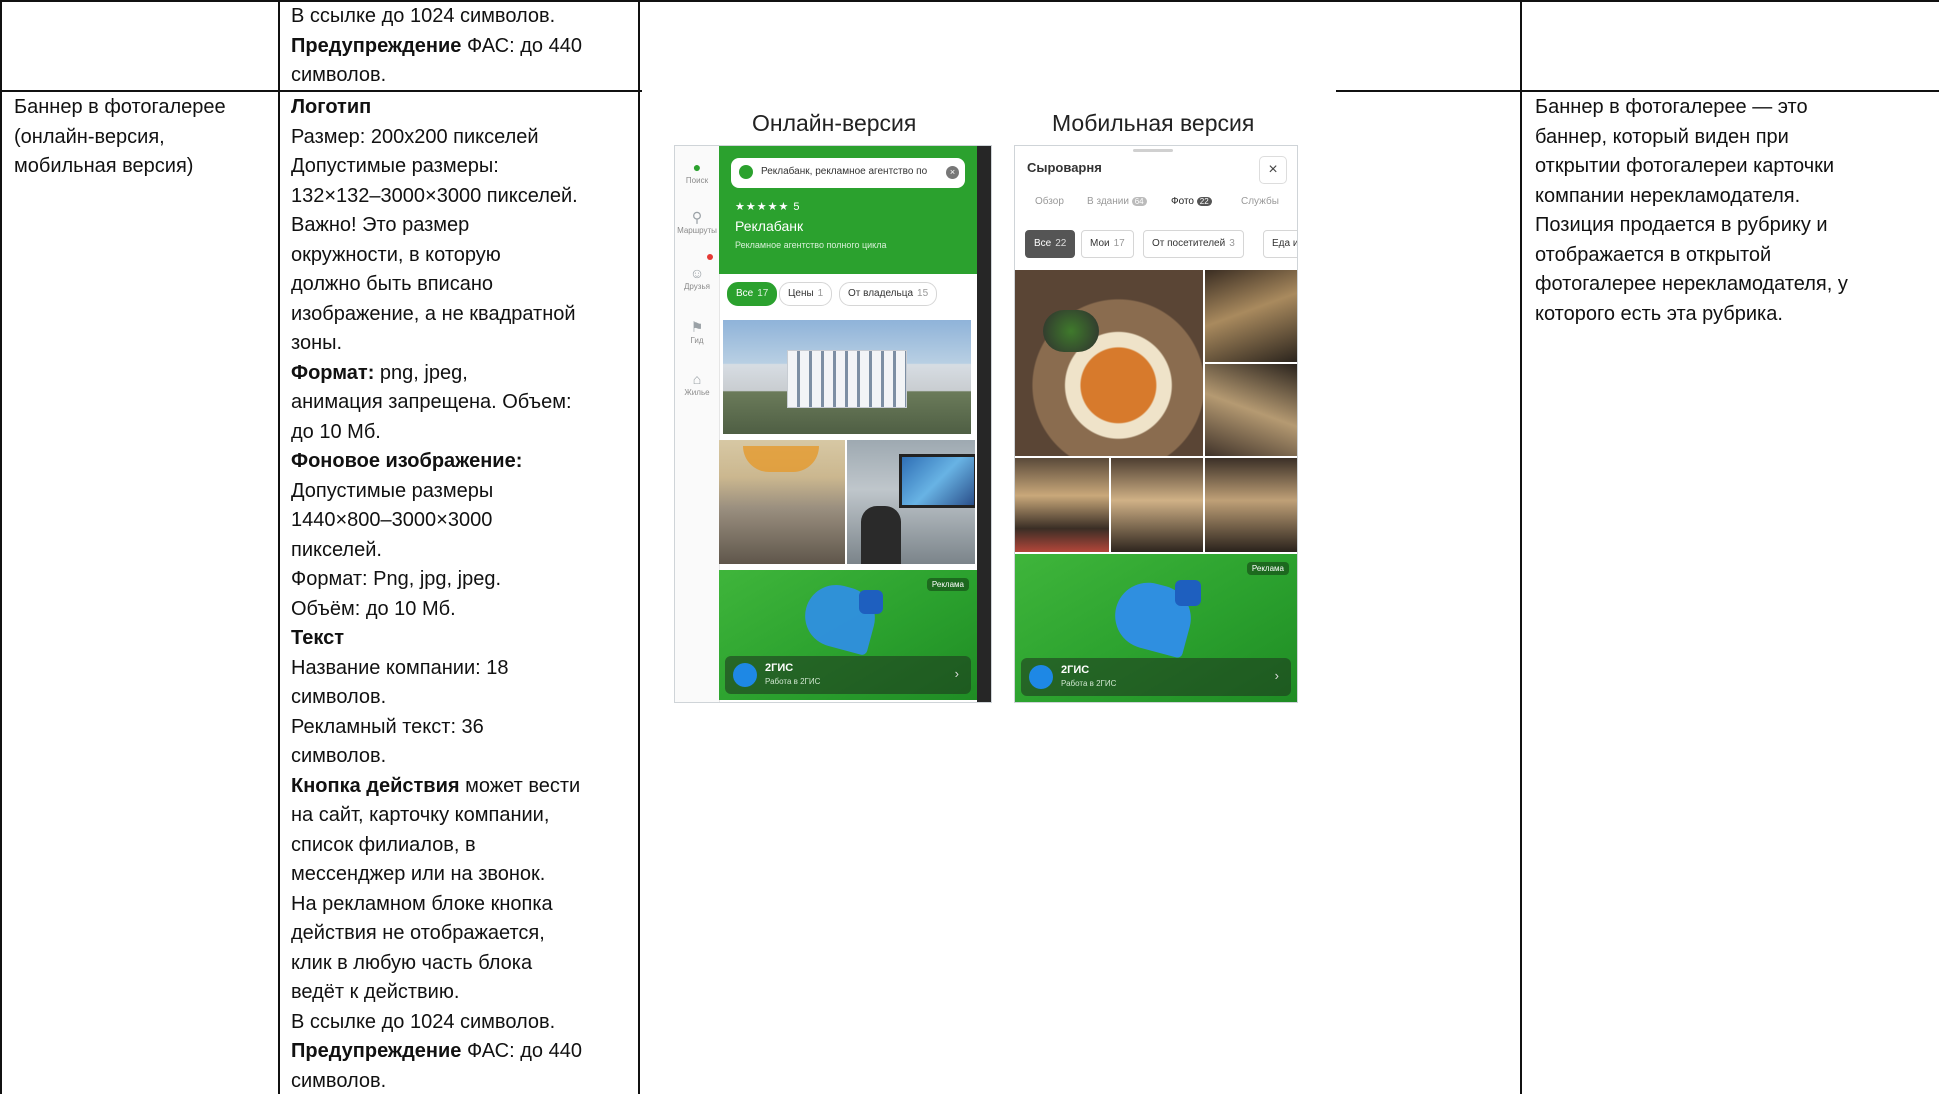 The image size is (1939, 1096). Describe the element at coordinates (781, 459) in the screenshot. I see `ceiling-ornament` at that location.